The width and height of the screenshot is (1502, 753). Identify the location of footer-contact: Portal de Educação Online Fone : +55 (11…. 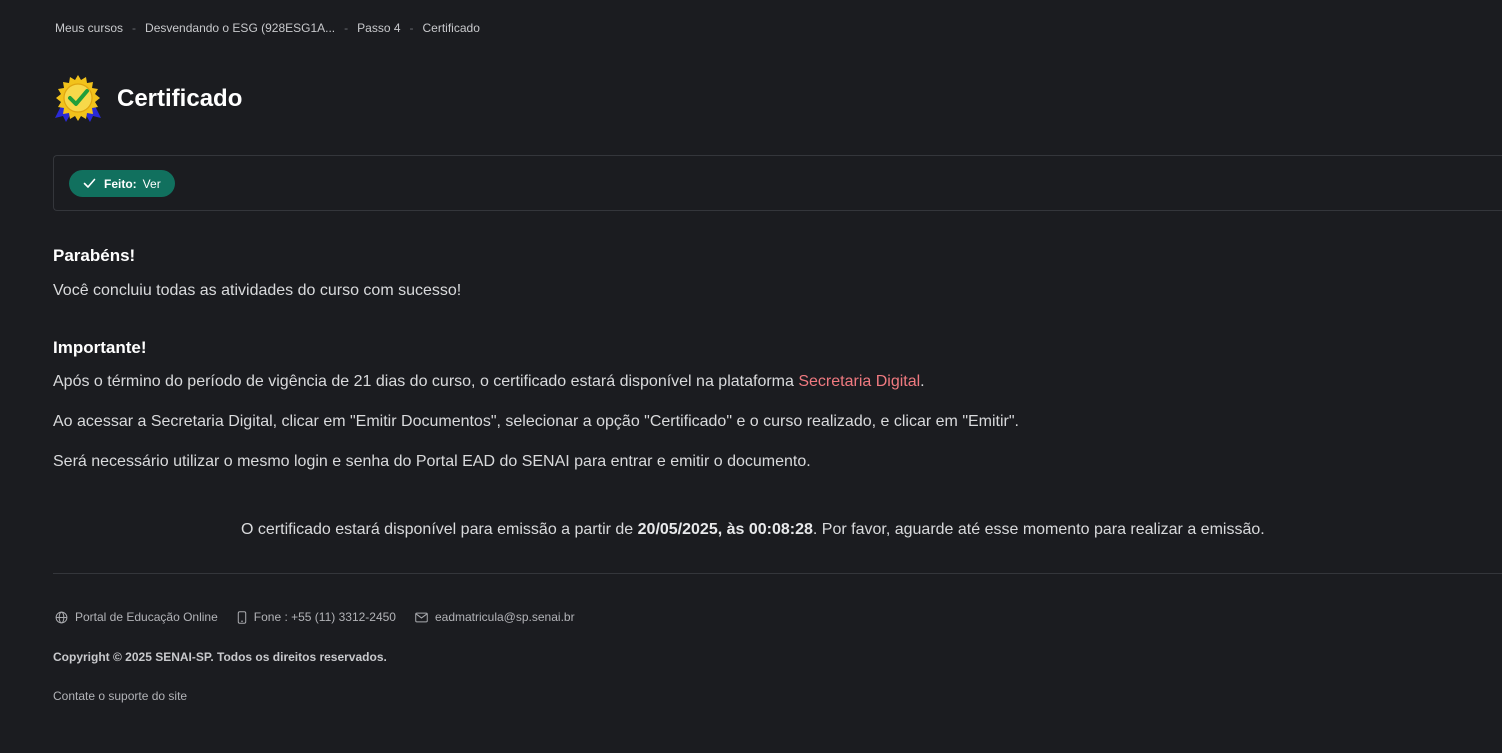
(324, 617).